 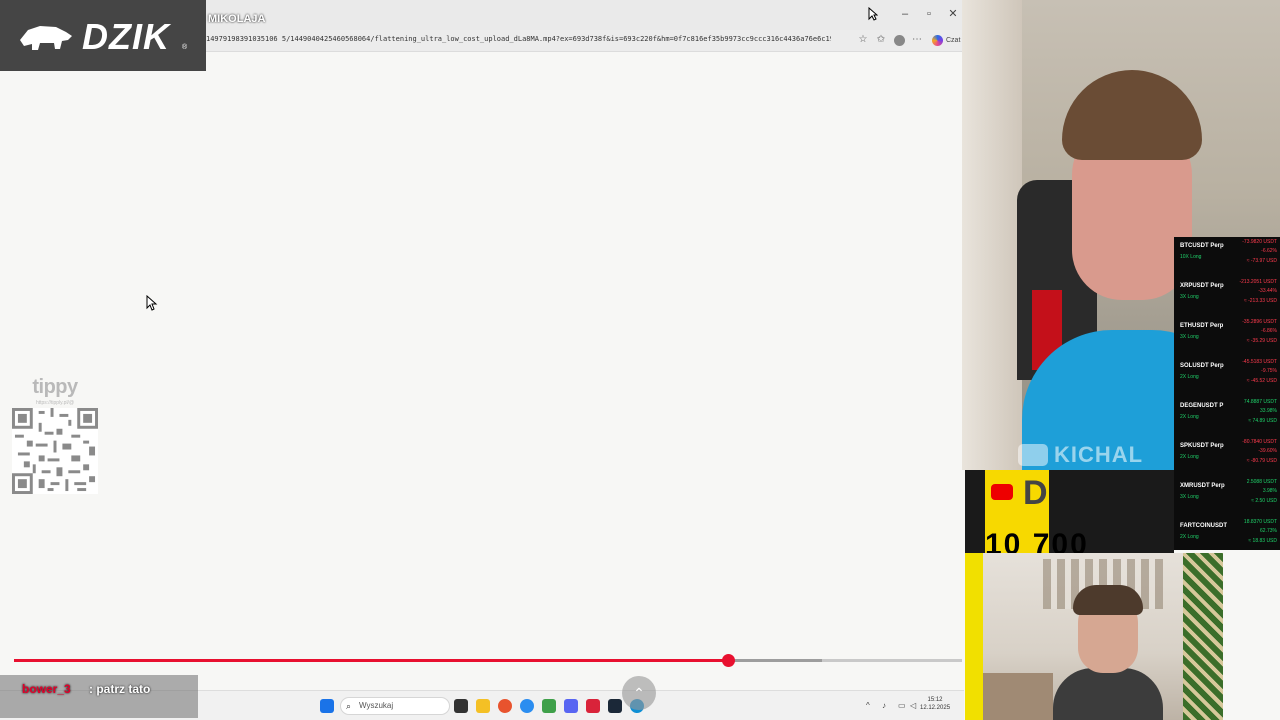 I want to click on seek-progress, so click(x=371, y=660).